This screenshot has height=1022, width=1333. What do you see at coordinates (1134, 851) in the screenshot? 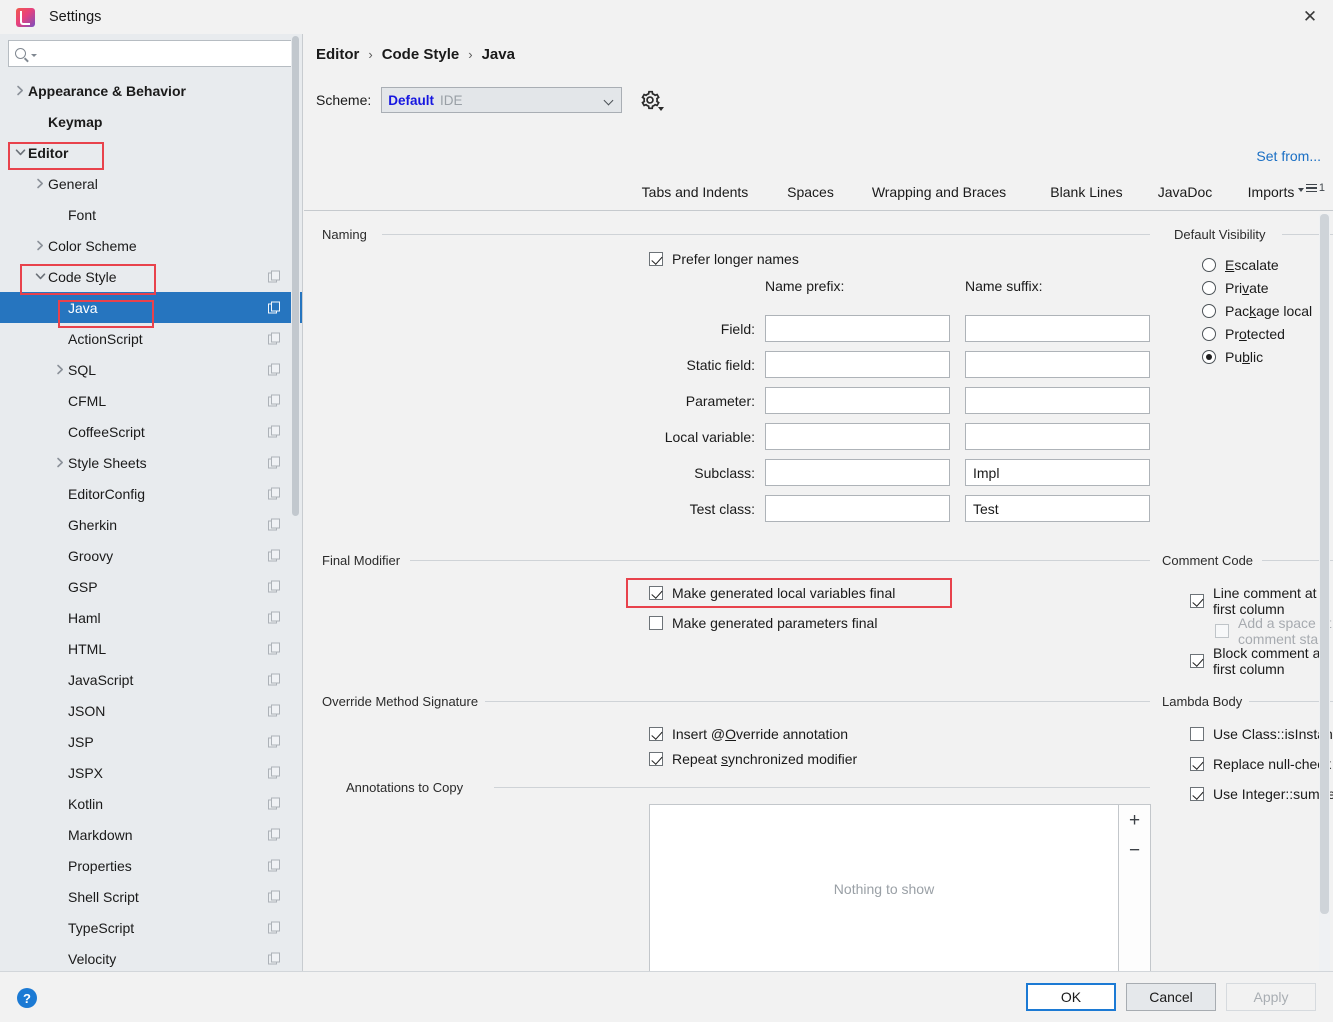
I see `remove-annotation-button: −` at bounding box center [1134, 851].